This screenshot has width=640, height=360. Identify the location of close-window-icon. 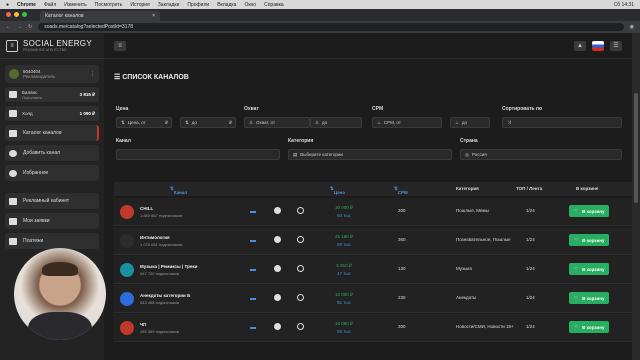
(8, 14).